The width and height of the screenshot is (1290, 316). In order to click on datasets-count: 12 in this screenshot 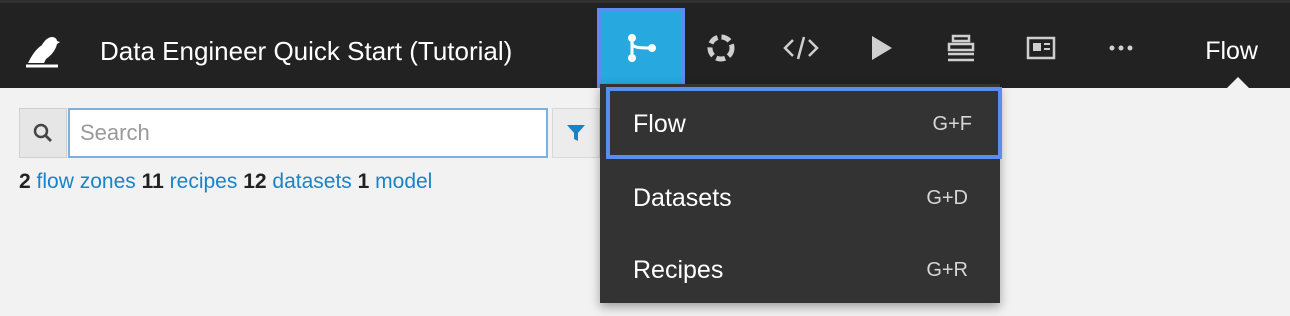, I will do `click(255, 181)`.